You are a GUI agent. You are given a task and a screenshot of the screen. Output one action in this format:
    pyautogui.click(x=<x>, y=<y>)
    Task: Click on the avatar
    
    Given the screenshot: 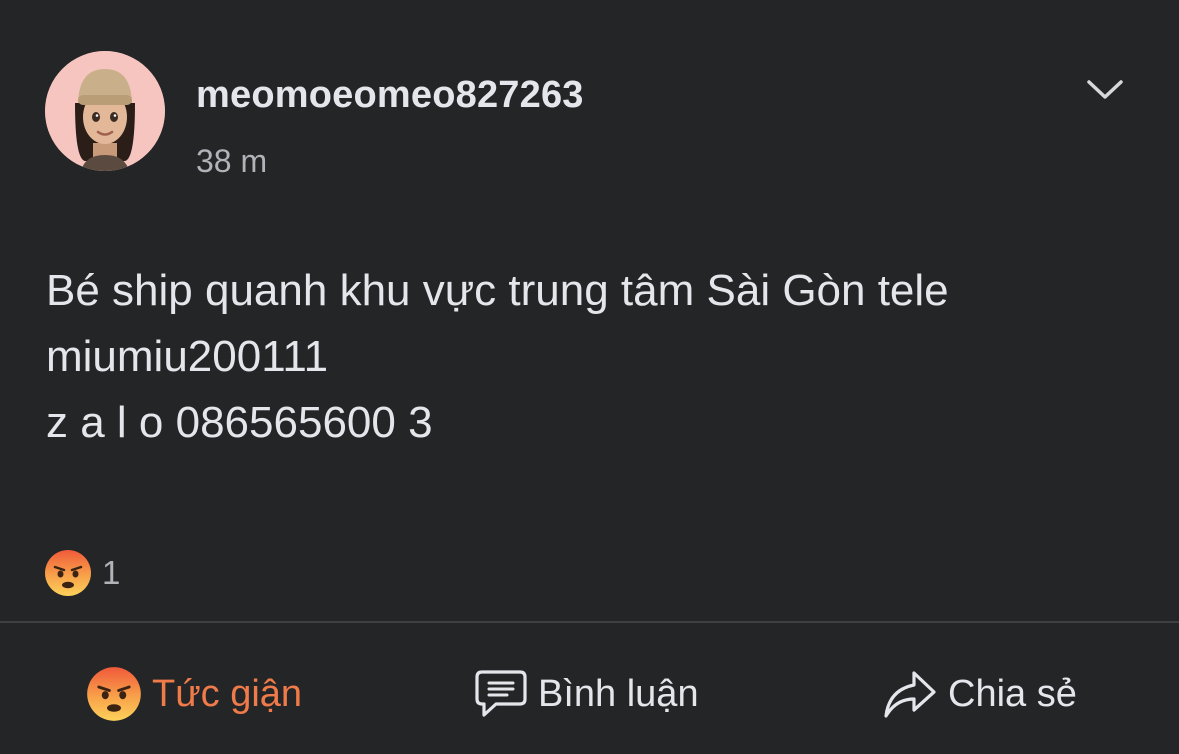 What is the action you would take?
    pyautogui.click(x=105, y=111)
    